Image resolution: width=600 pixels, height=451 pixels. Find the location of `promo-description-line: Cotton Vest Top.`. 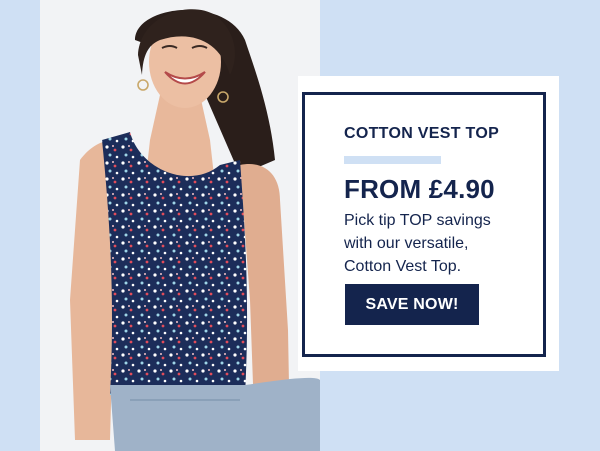

promo-description-line: Cotton Vest Top. is located at coordinates (403, 266).